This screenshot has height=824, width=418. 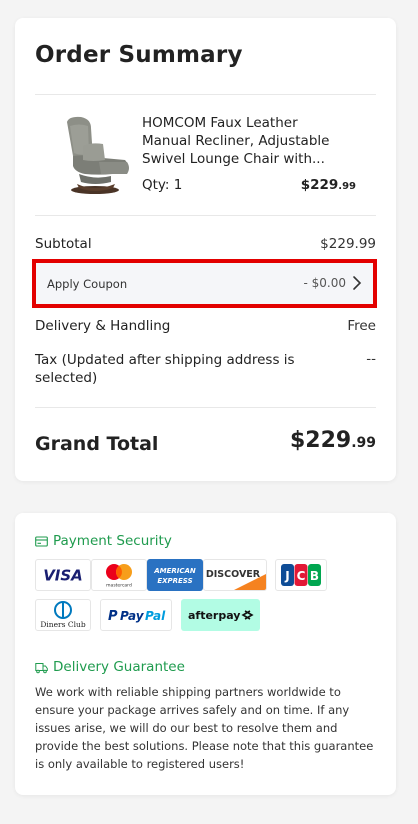 I want to click on delivery-value: Free, so click(x=361, y=326).